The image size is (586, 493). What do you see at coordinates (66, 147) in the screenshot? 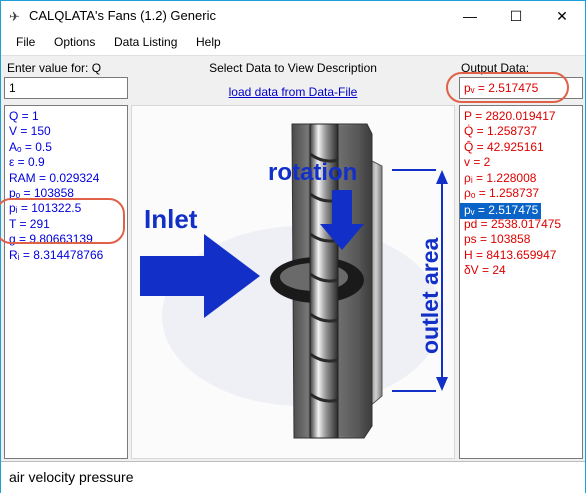
I see `list-item: Aₒ = 0.5` at bounding box center [66, 147].